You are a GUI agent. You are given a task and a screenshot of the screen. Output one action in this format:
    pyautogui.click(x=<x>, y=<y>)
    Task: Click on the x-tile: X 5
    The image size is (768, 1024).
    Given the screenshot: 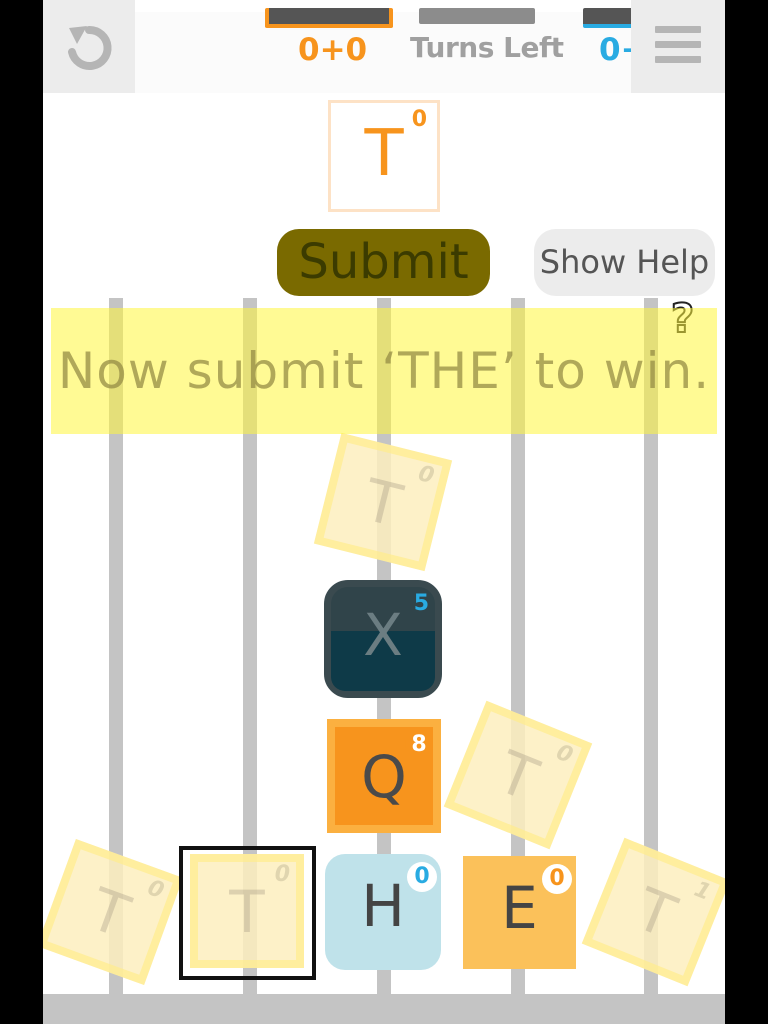 What is the action you would take?
    pyautogui.click(x=383, y=639)
    